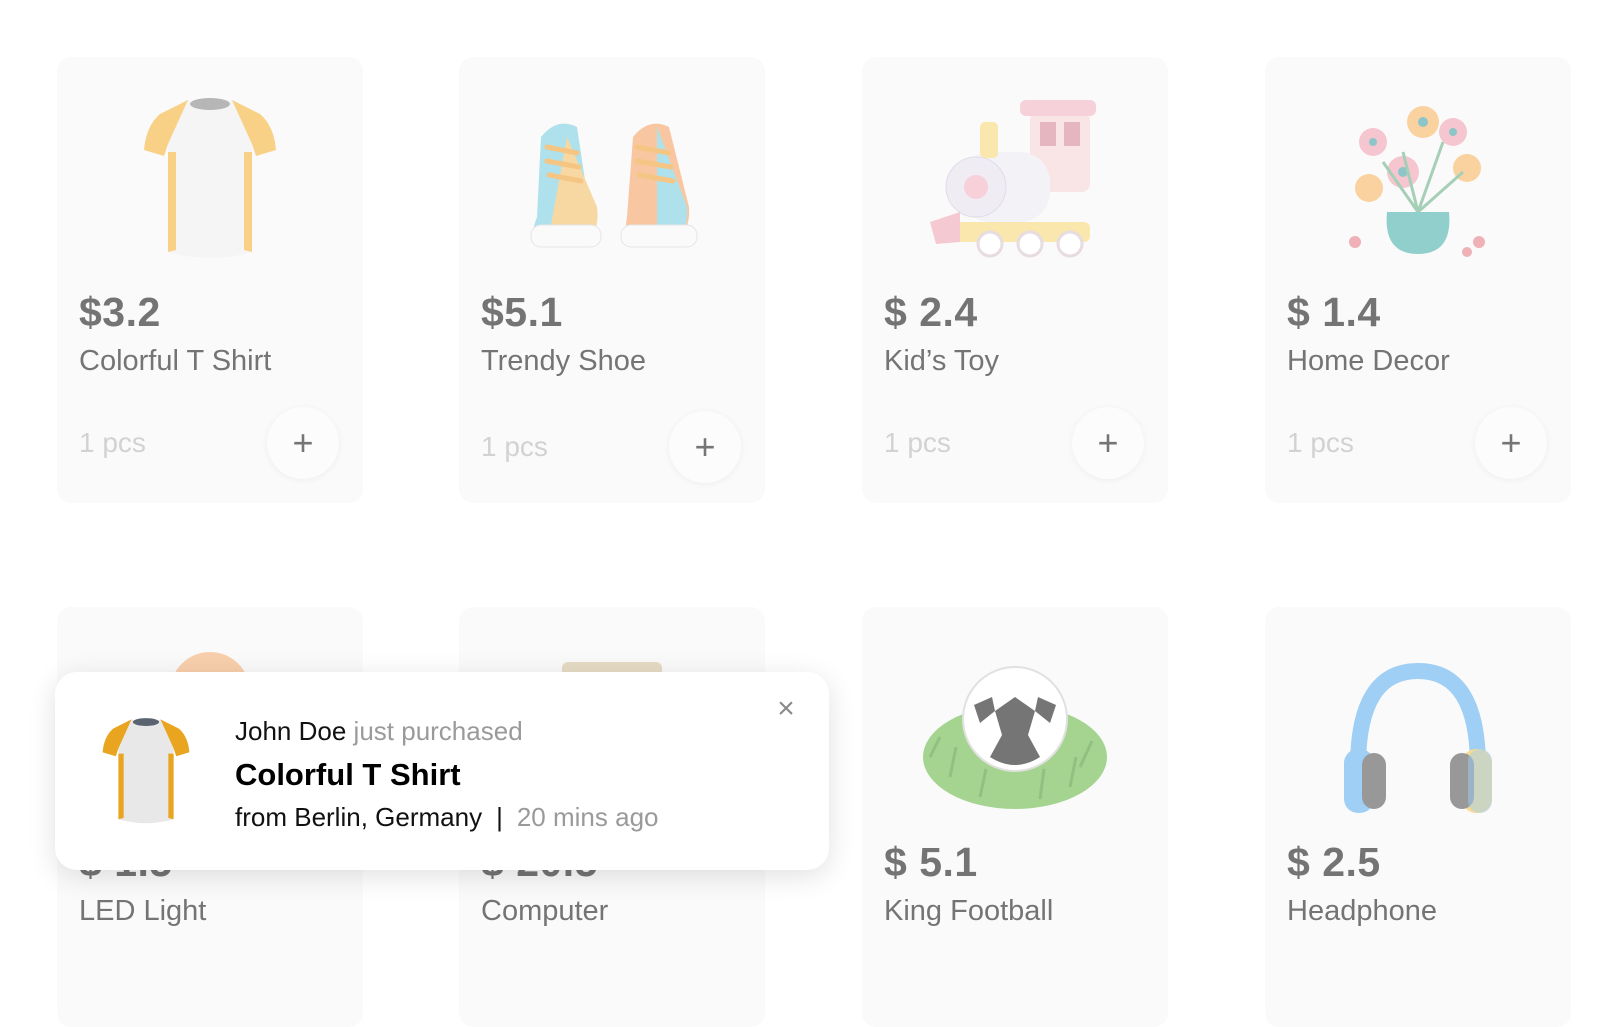 The image size is (1622, 1027). Describe the element at coordinates (359, 817) in the screenshot. I see `buyer-location: from Berlin, Germany` at that location.